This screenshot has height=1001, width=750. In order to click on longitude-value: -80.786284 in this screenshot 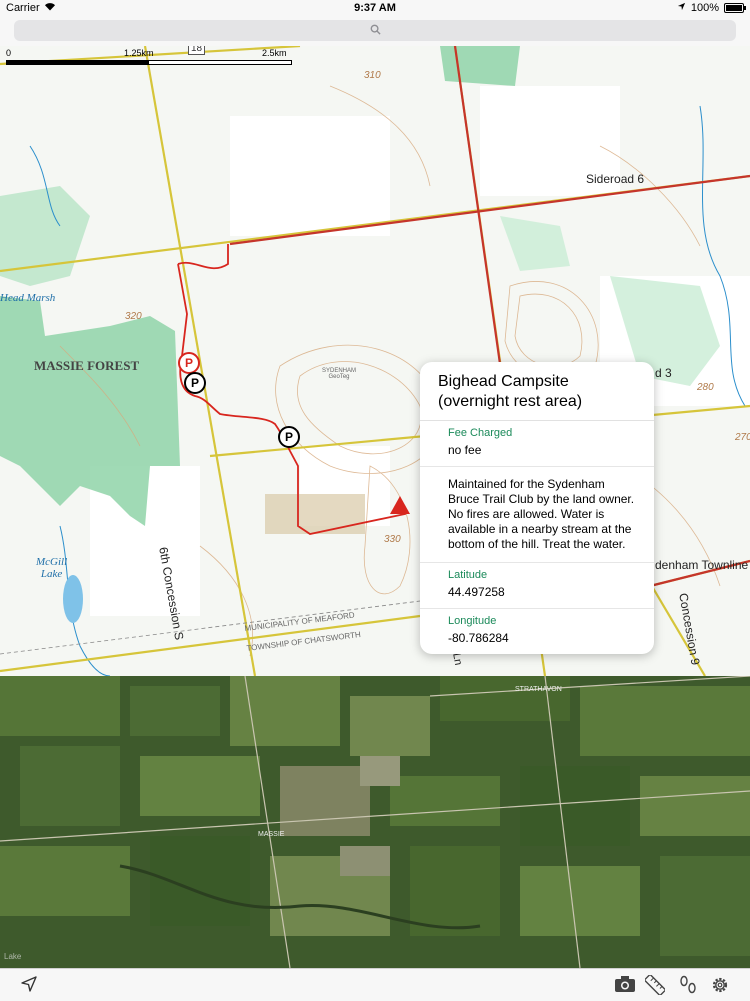, I will do `click(478, 638)`.